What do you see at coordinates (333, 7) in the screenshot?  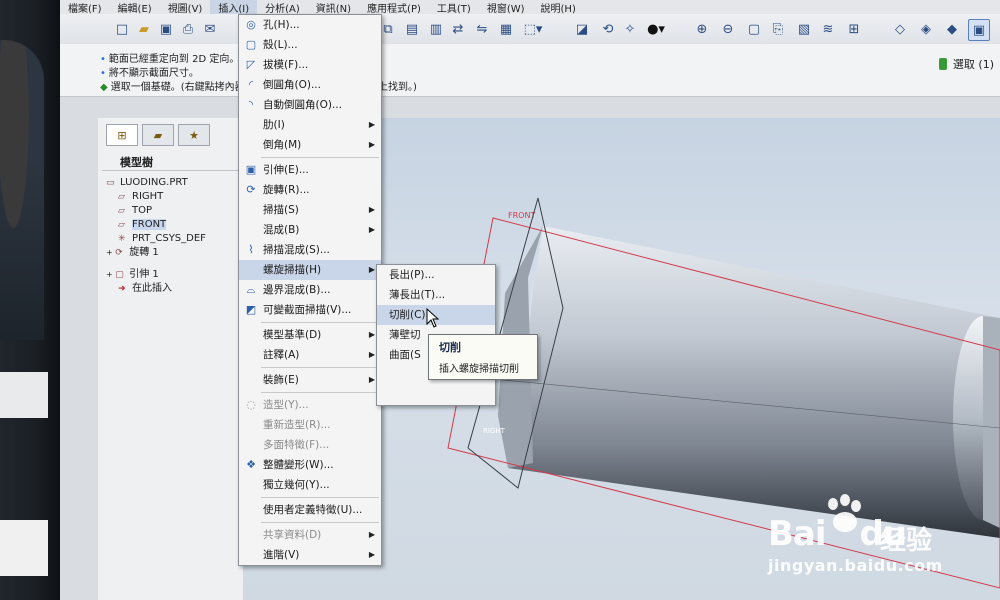 I see `menu-info: 資訊(N)` at bounding box center [333, 7].